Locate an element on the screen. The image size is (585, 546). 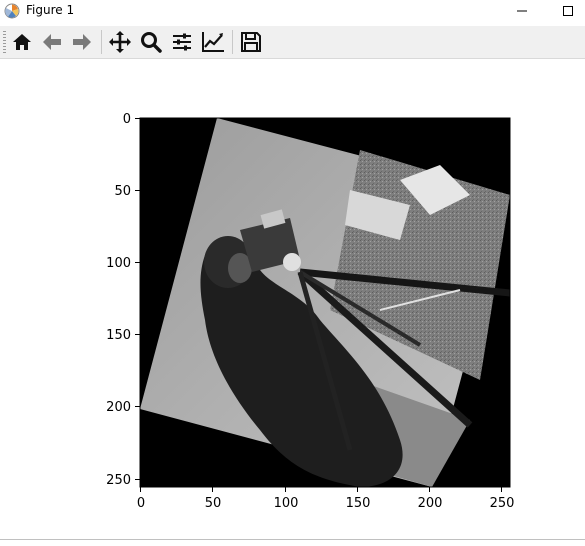
subplots-button is located at coordinates (182, 42).